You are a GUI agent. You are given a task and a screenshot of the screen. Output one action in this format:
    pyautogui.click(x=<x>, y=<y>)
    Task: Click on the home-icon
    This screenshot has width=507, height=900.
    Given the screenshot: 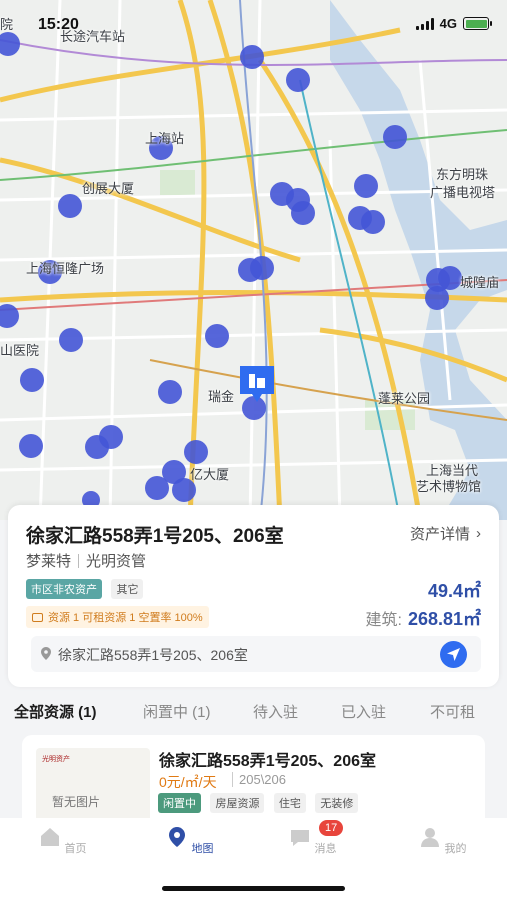 What is the action you would take?
    pyautogui.click(x=50, y=837)
    